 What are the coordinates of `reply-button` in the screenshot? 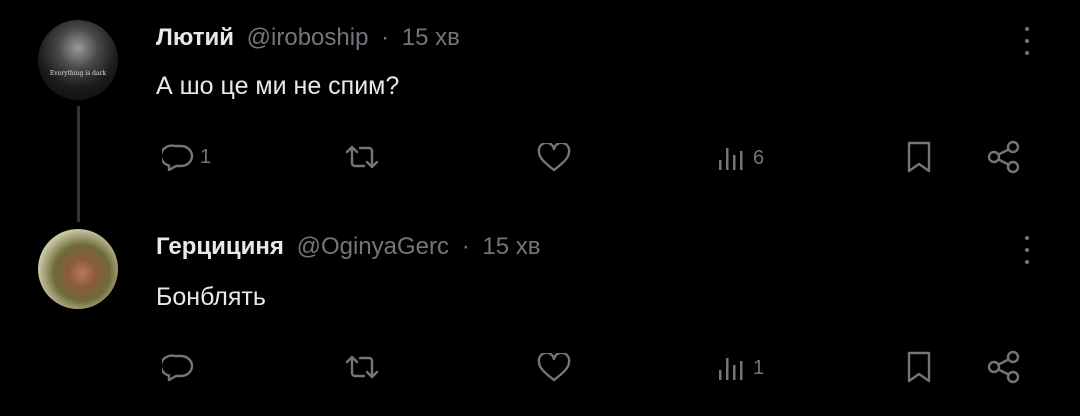 It's located at (181, 367).